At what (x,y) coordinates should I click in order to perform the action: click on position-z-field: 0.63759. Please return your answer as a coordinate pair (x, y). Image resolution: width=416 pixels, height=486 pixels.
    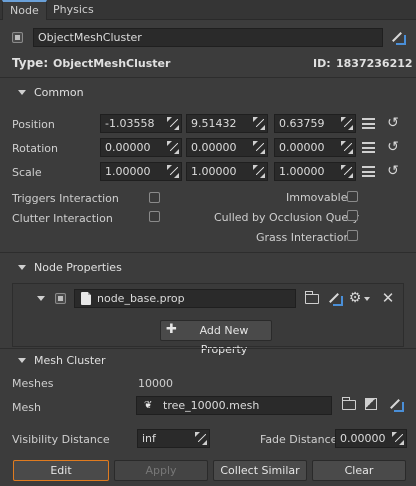
    Looking at the image, I should click on (315, 123).